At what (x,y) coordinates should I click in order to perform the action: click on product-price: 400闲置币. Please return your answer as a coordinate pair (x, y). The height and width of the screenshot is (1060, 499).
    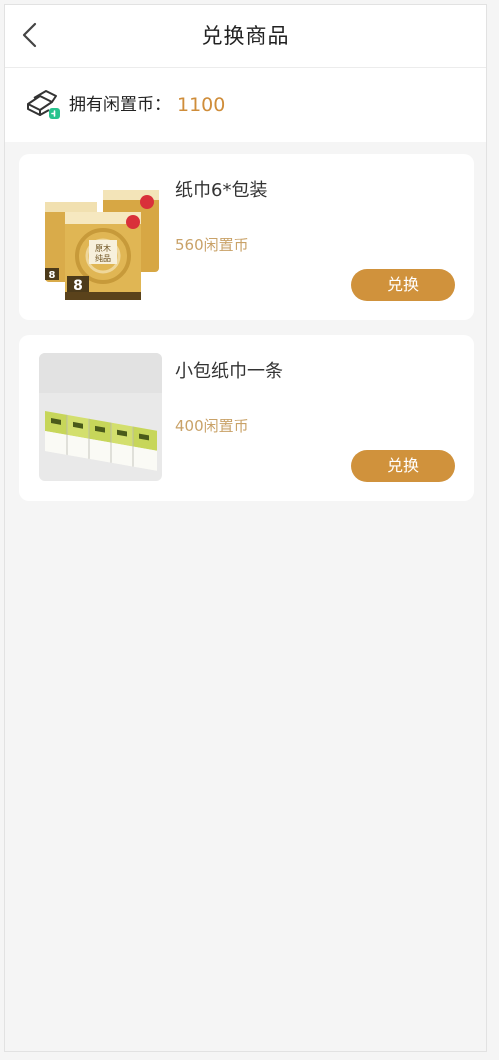
    Looking at the image, I should click on (212, 426).